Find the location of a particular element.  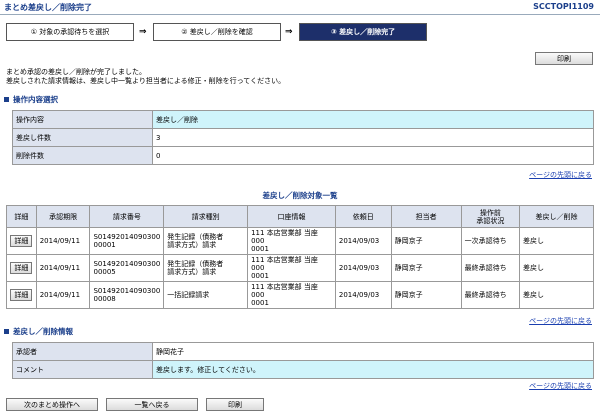

op-label: 操作内容 is located at coordinates (82, 119).